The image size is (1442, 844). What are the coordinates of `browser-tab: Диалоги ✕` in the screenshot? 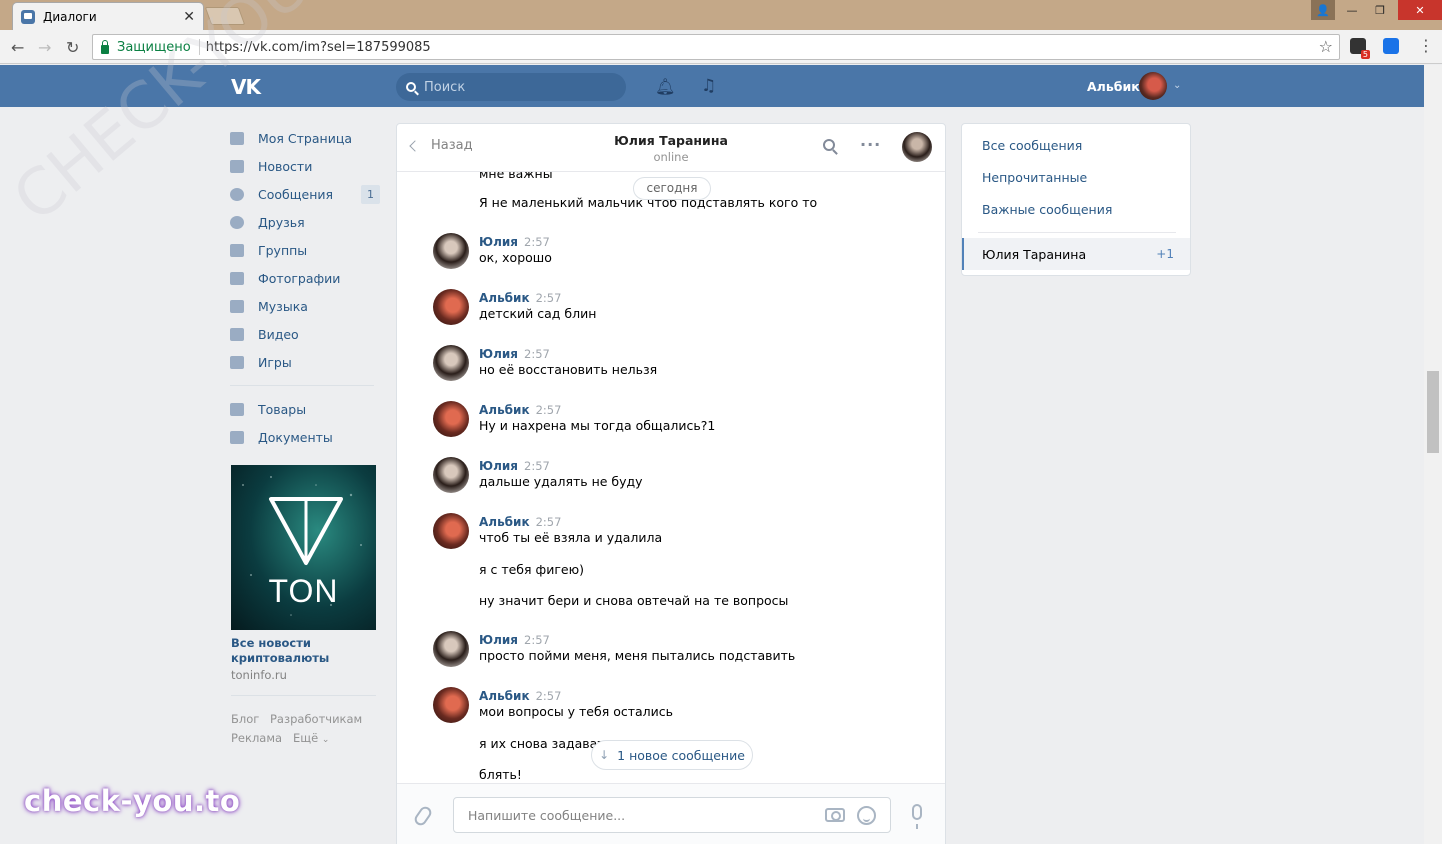 It's located at (108, 16).